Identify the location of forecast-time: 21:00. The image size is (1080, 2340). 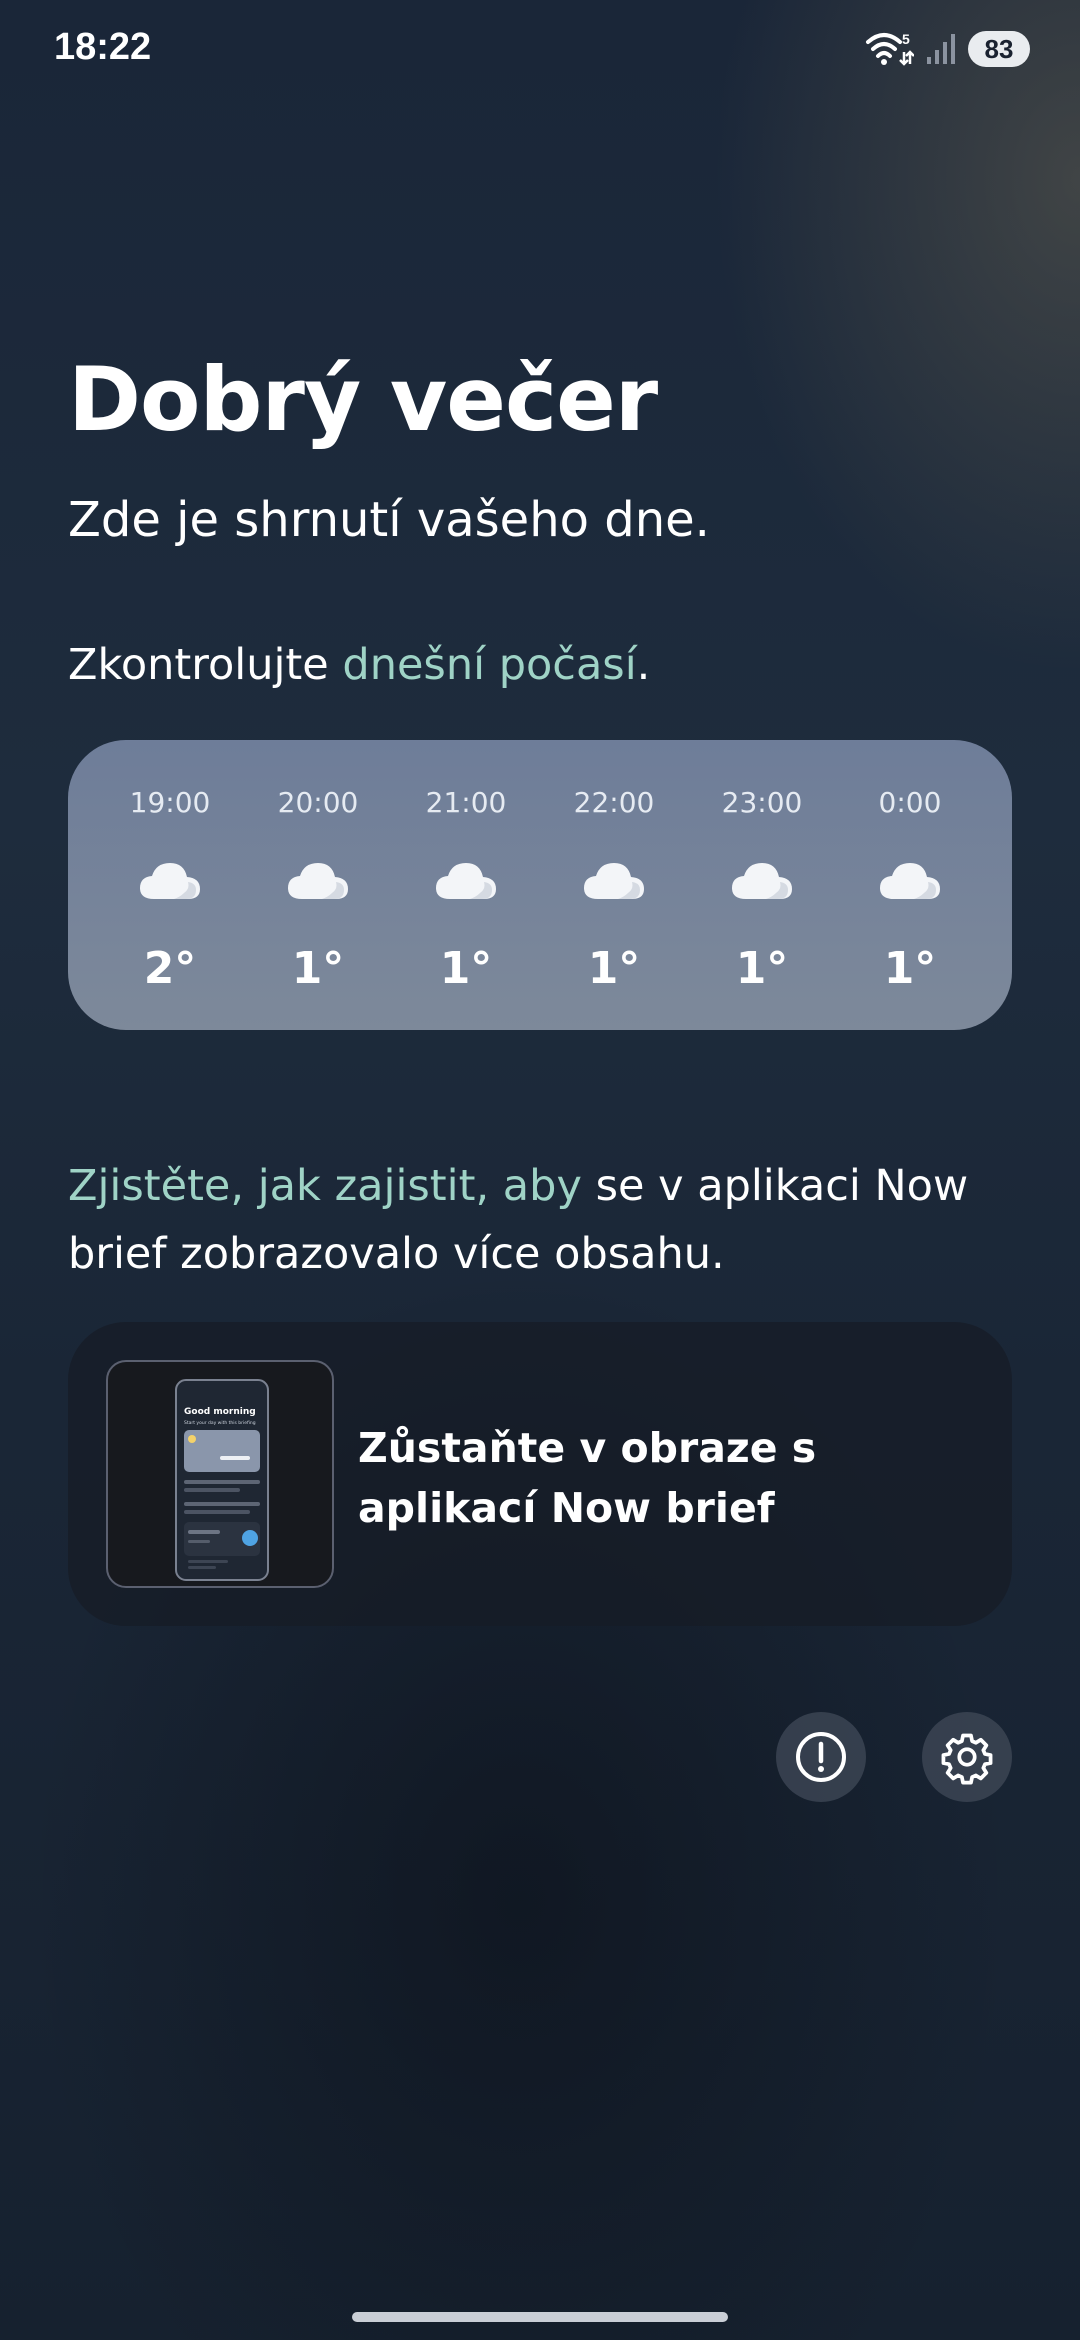
(466, 802).